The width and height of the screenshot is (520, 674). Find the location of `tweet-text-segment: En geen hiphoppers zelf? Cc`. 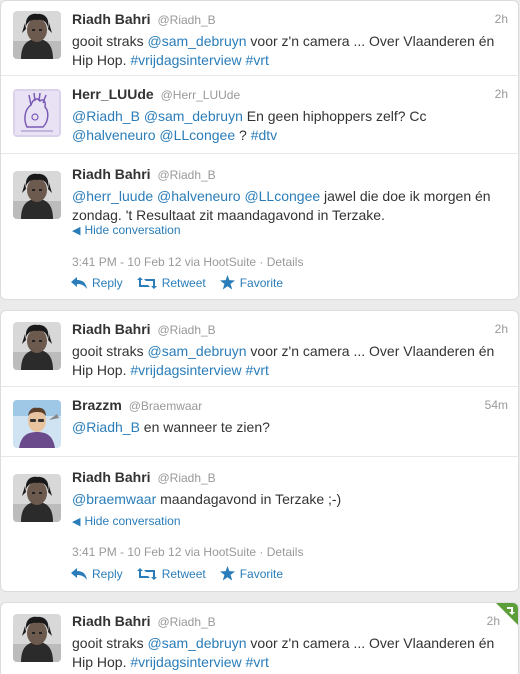

tweet-text-segment: En geen hiphoppers zelf? Cc is located at coordinates (334, 116).